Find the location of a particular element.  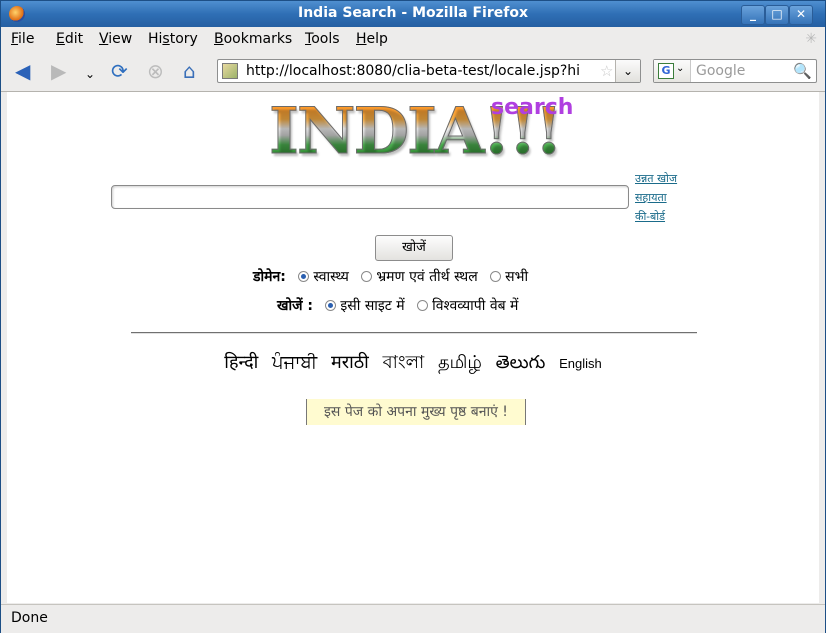

menu-bookmarks: Bookmarks is located at coordinates (253, 39).